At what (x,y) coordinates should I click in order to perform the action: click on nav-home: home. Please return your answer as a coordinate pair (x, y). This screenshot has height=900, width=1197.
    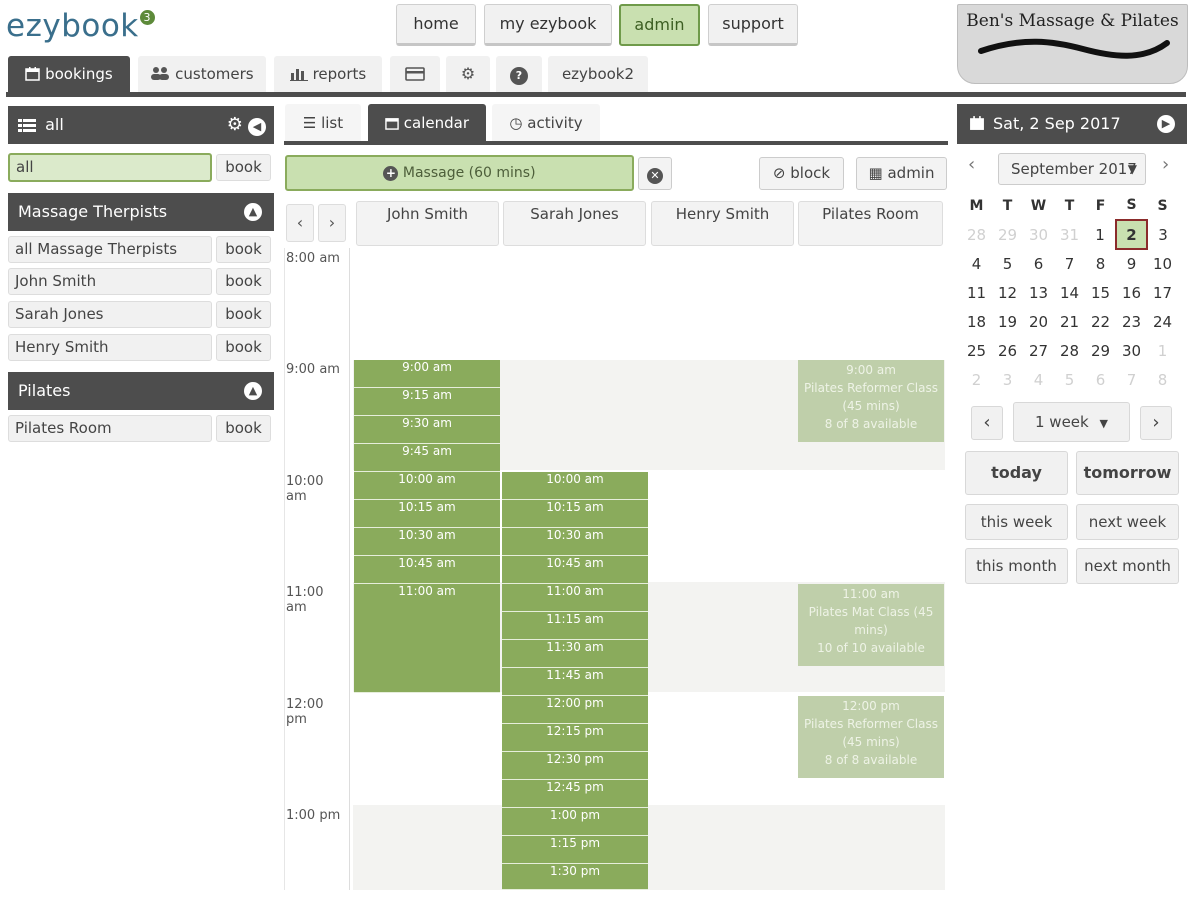
    Looking at the image, I should click on (436, 25).